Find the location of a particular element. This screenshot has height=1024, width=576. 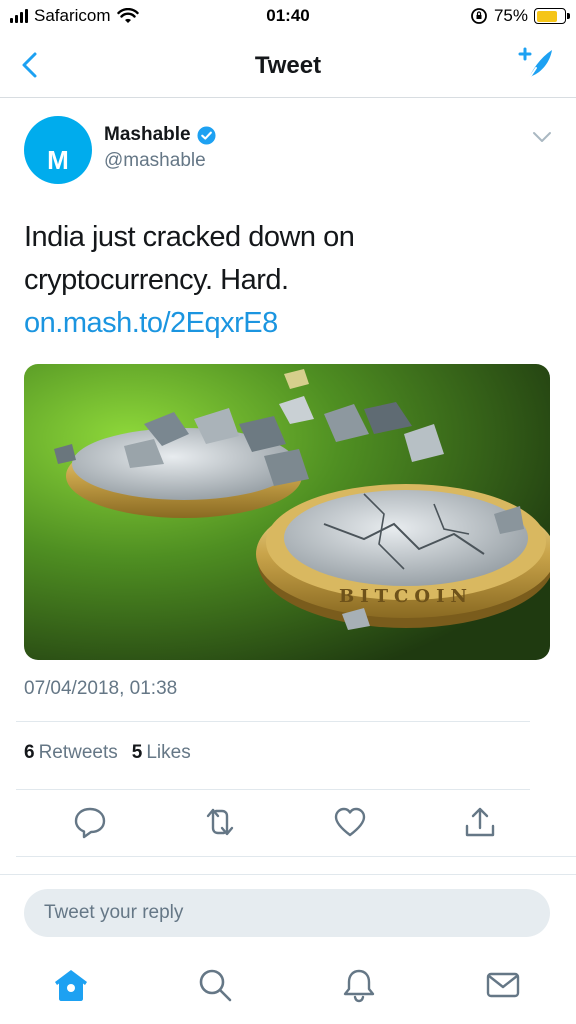

likes-stat: 5 Likes is located at coordinates (161, 753).